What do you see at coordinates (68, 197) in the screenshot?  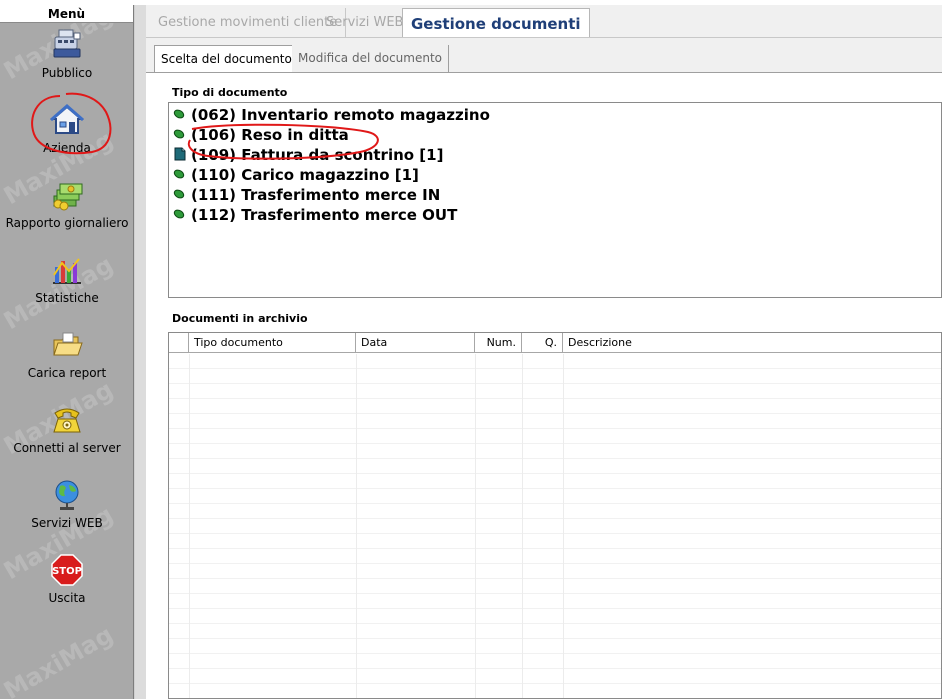 I see `money-stack-icon` at bounding box center [68, 197].